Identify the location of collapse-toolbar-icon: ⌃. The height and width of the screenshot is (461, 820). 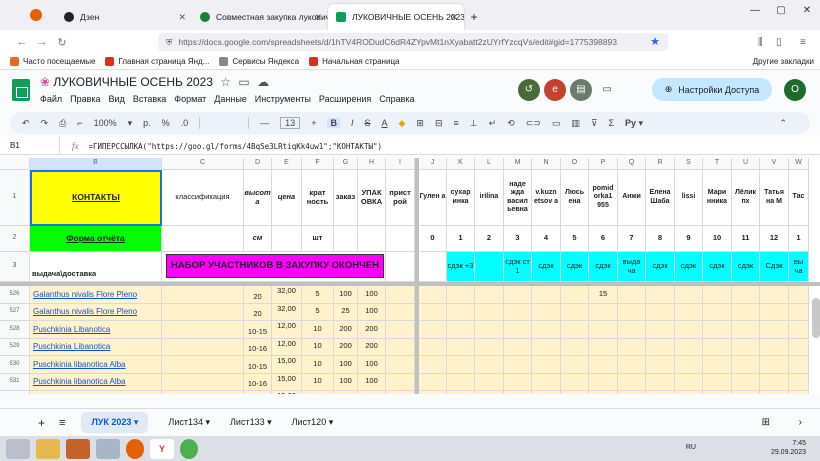
(783, 123).